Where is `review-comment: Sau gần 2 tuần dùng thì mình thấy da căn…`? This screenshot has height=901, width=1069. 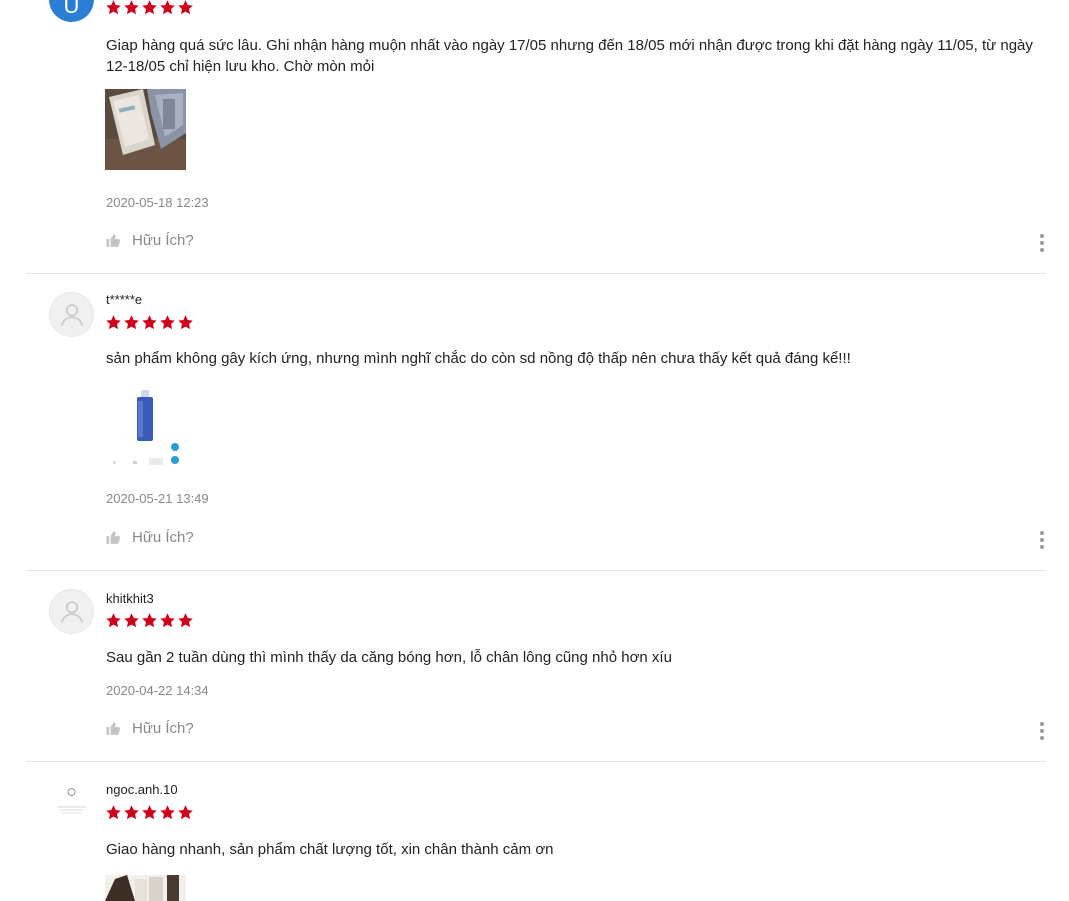
review-comment: Sau gần 2 tuần dùng thì mình thấy da căn… is located at coordinates (389, 657).